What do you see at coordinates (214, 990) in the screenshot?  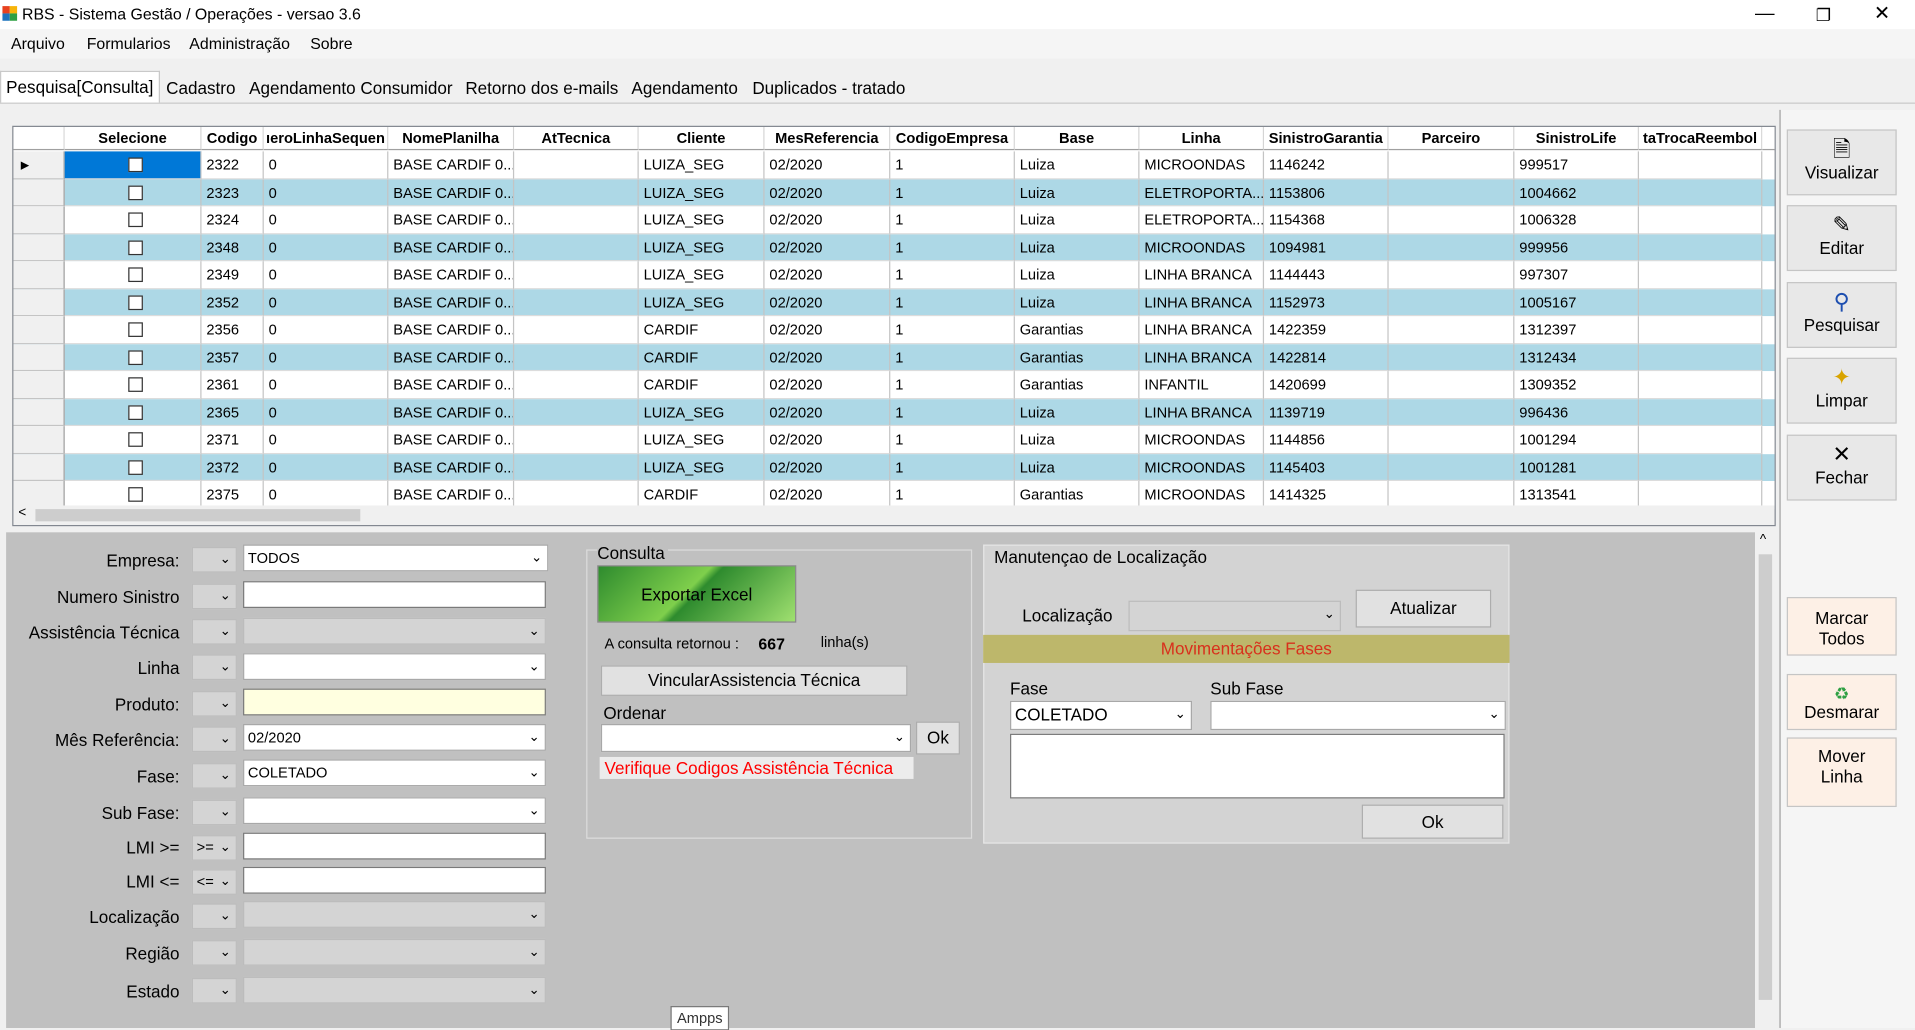 I see `estado-operator-select: ⌄` at bounding box center [214, 990].